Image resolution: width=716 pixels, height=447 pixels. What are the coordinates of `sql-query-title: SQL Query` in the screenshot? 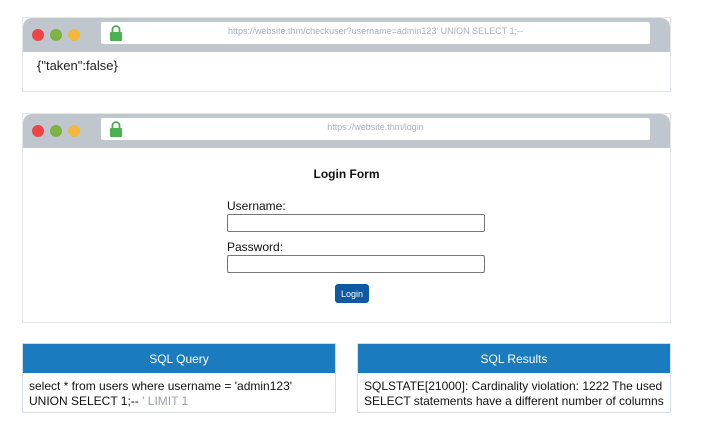 It's located at (179, 358).